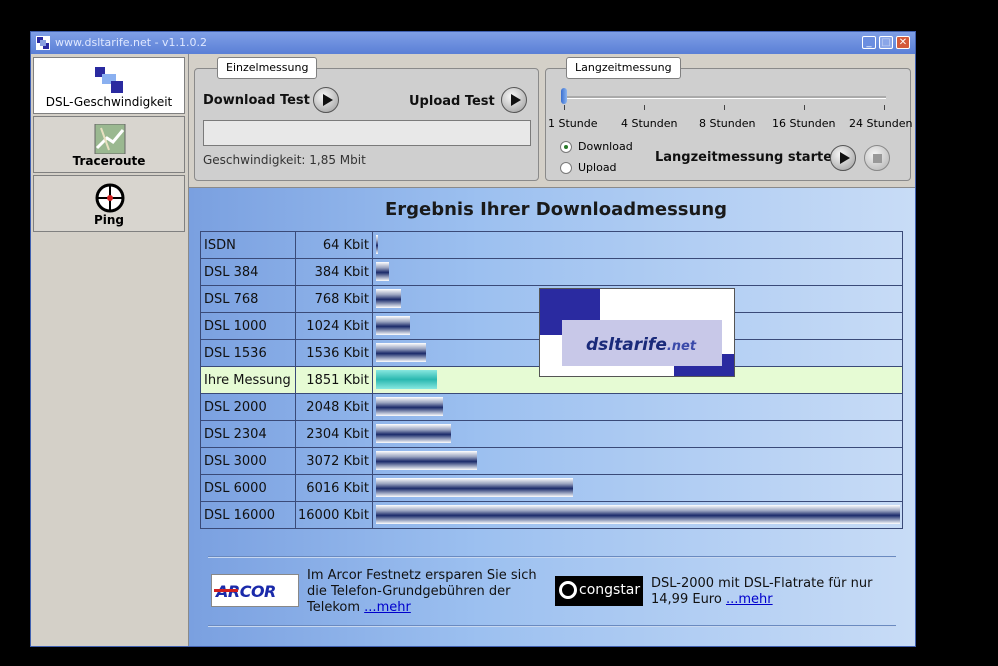  Describe the element at coordinates (681, 346) in the screenshot. I see `logo-tld: .net` at that location.